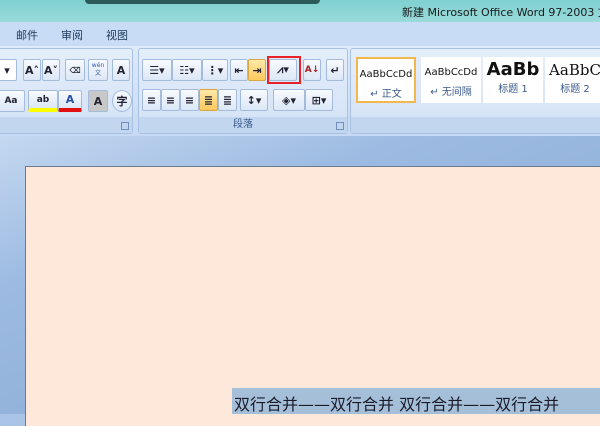 This screenshot has height=426, width=600. I want to click on selected-text: 双行合并——双行合并 双行合并——双行合并, so click(416, 401).